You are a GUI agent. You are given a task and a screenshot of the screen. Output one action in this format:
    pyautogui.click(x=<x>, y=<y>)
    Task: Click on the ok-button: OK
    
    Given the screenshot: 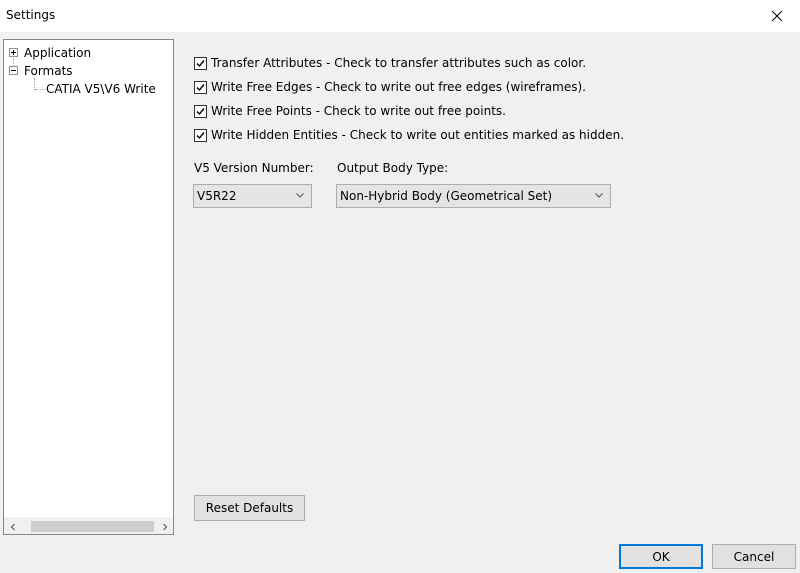 What is the action you would take?
    pyautogui.click(x=661, y=556)
    